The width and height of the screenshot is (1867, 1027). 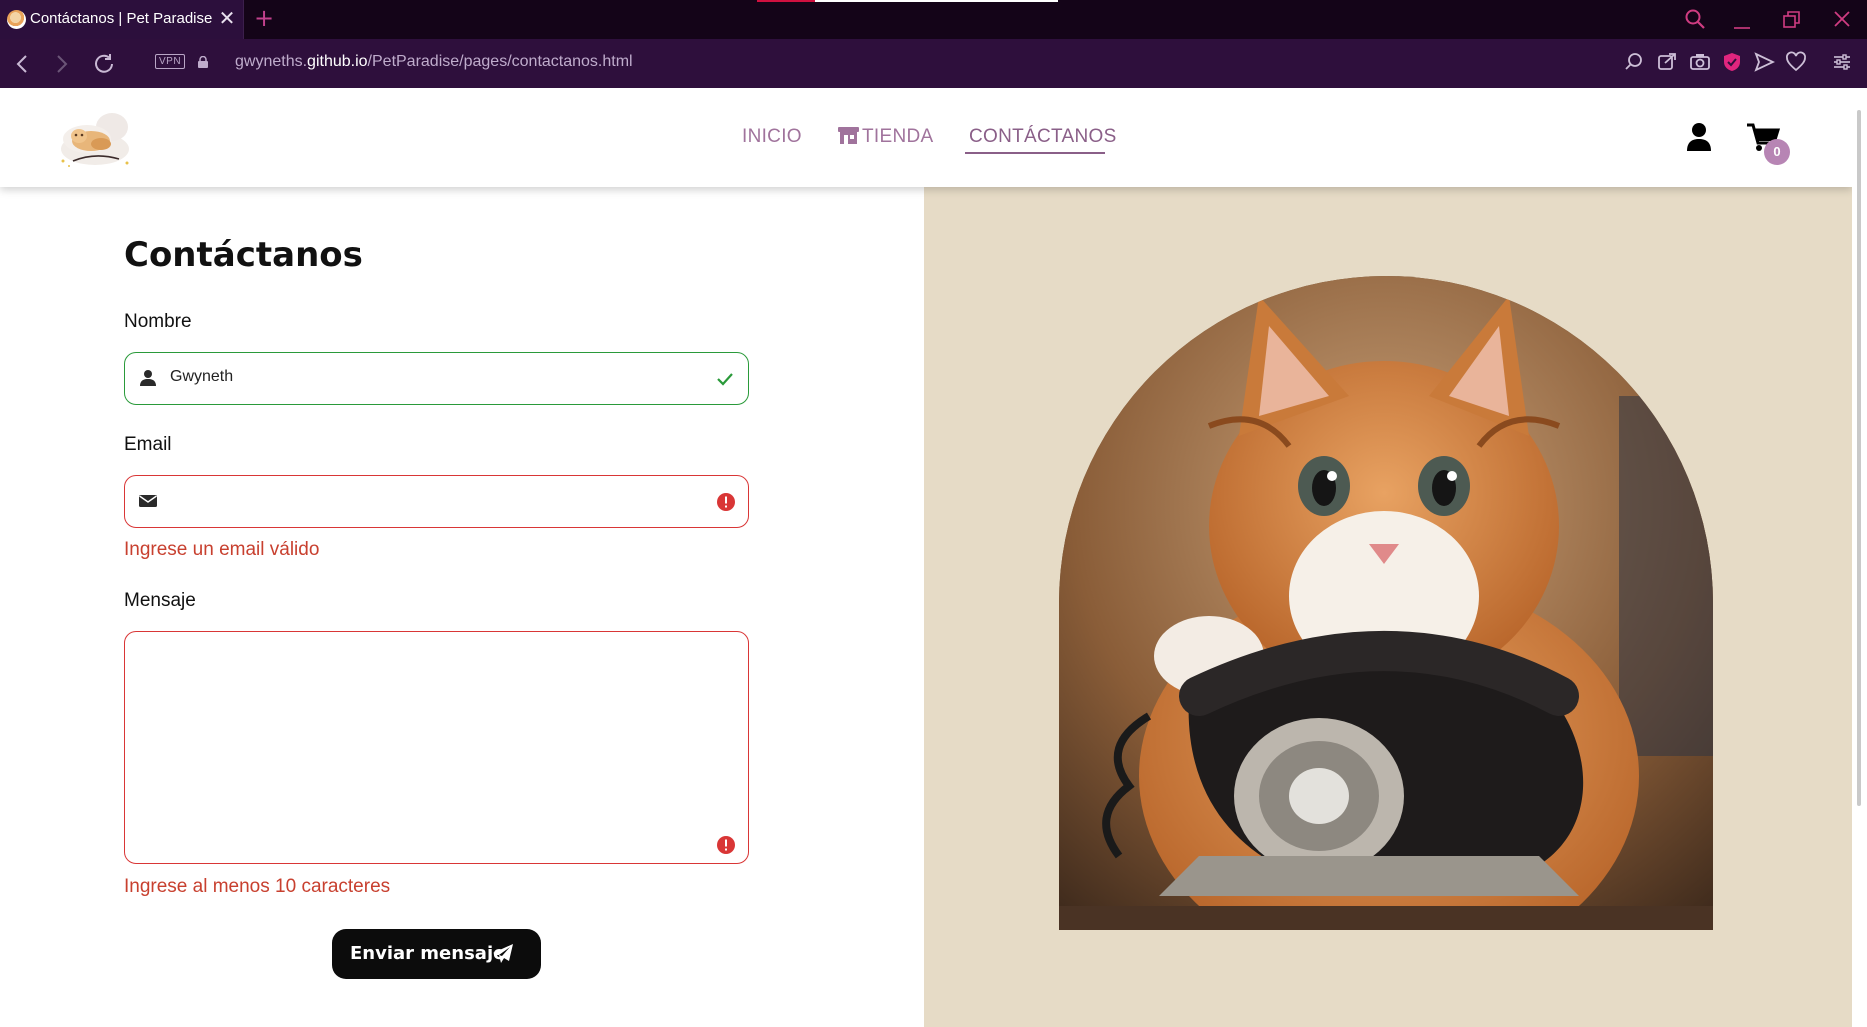 What do you see at coordinates (148, 501) in the screenshot?
I see `envelope-icon` at bounding box center [148, 501].